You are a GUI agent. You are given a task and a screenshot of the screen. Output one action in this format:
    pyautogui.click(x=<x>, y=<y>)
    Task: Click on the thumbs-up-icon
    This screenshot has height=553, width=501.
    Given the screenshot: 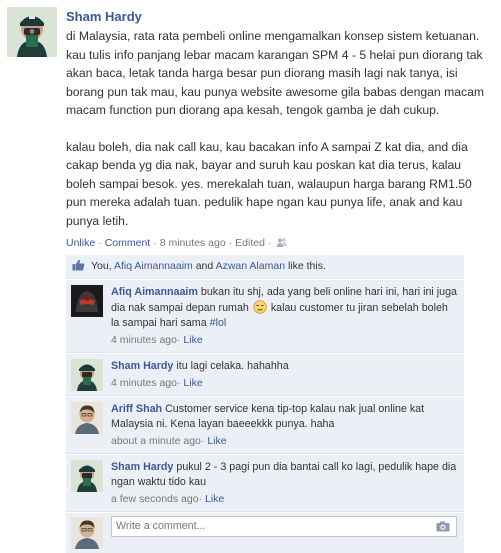 What is the action you would take?
    pyautogui.click(x=78, y=265)
    